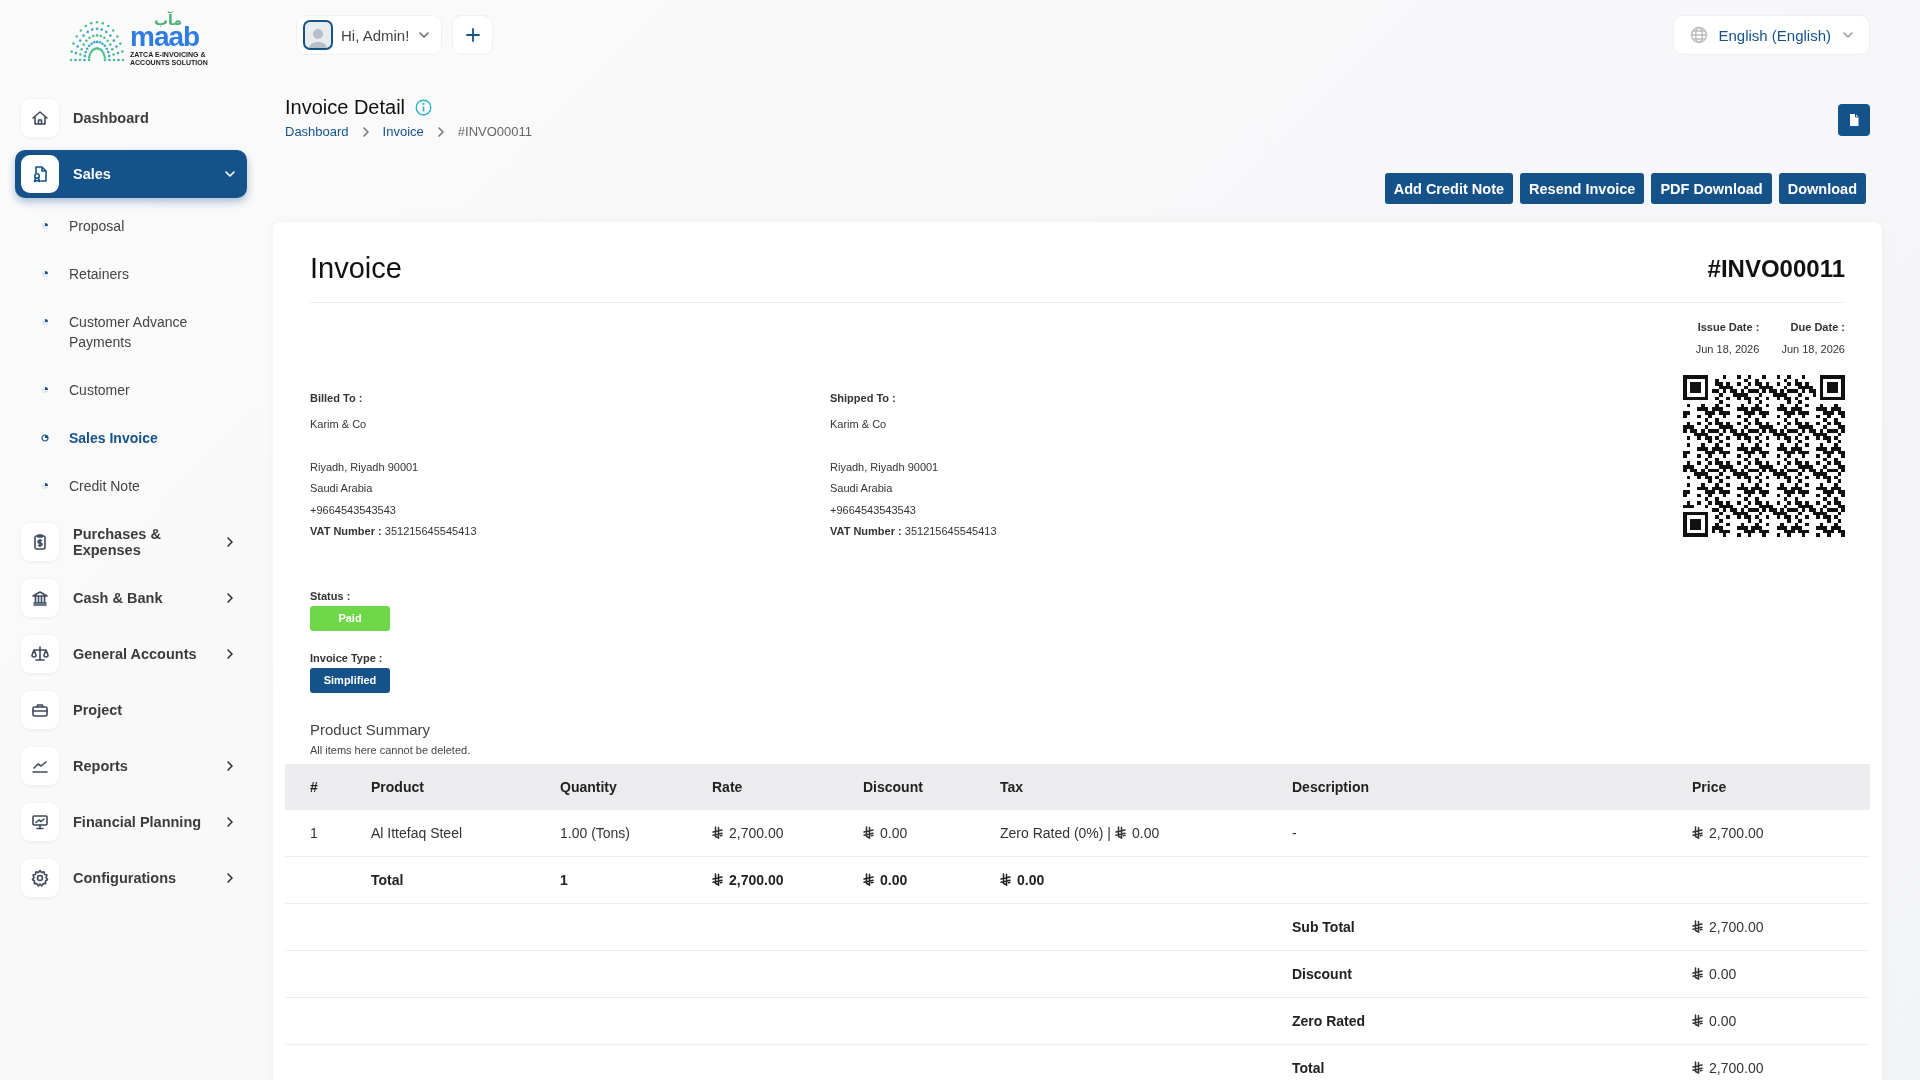 The height and width of the screenshot is (1080, 1920). I want to click on user-menu: Hi, Admin!, so click(369, 35).